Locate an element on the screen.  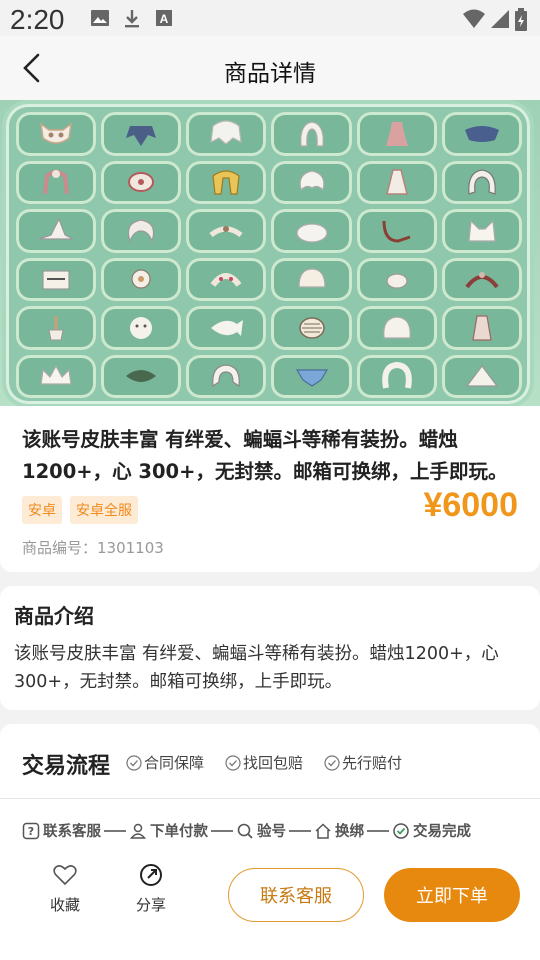
trade-steps: ? 联系客服 下单付款 验号 换绑 交易完成 is located at coordinates (272, 830).